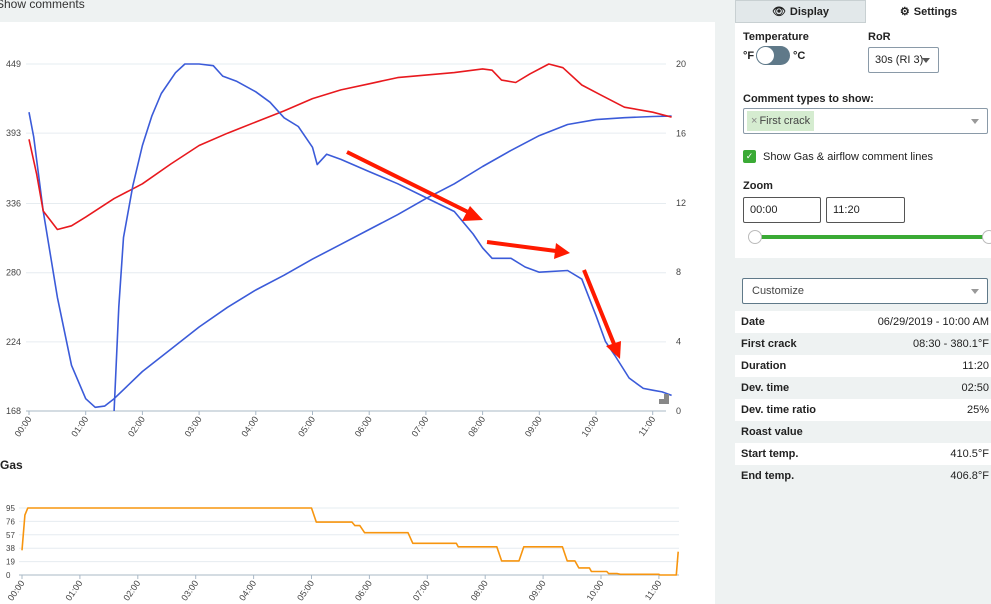 This screenshot has width=991, height=604. I want to click on detail-label: Duration, so click(764, 366).